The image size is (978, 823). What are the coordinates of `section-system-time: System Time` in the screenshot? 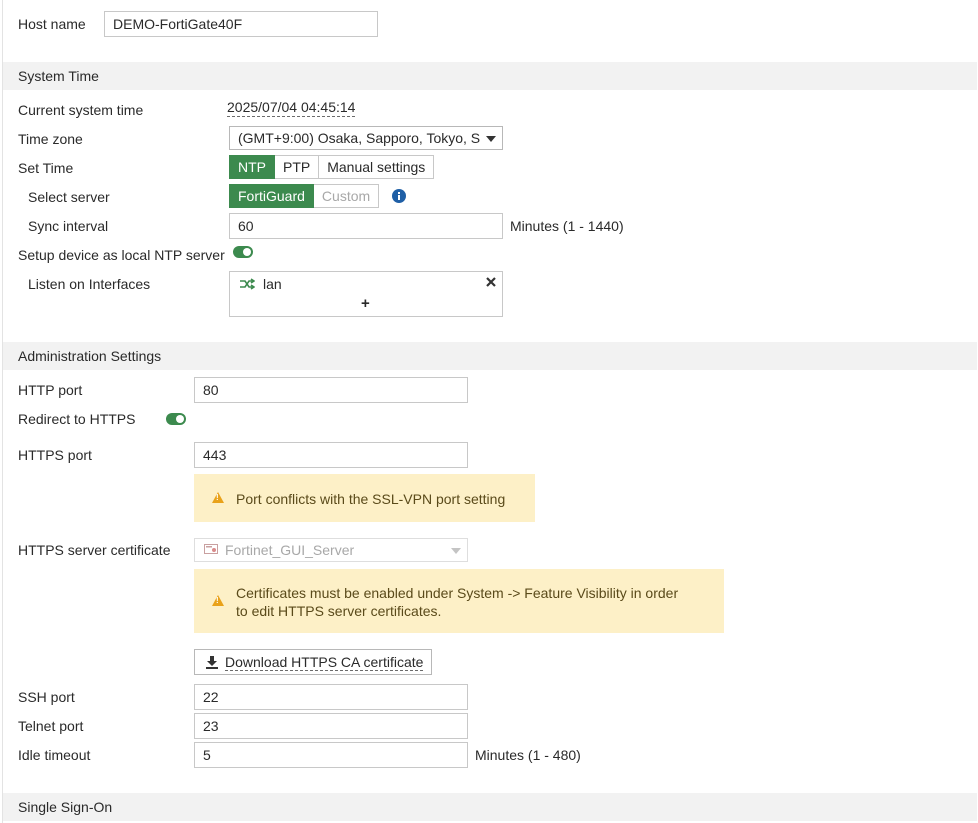 It's located at (490, 76).